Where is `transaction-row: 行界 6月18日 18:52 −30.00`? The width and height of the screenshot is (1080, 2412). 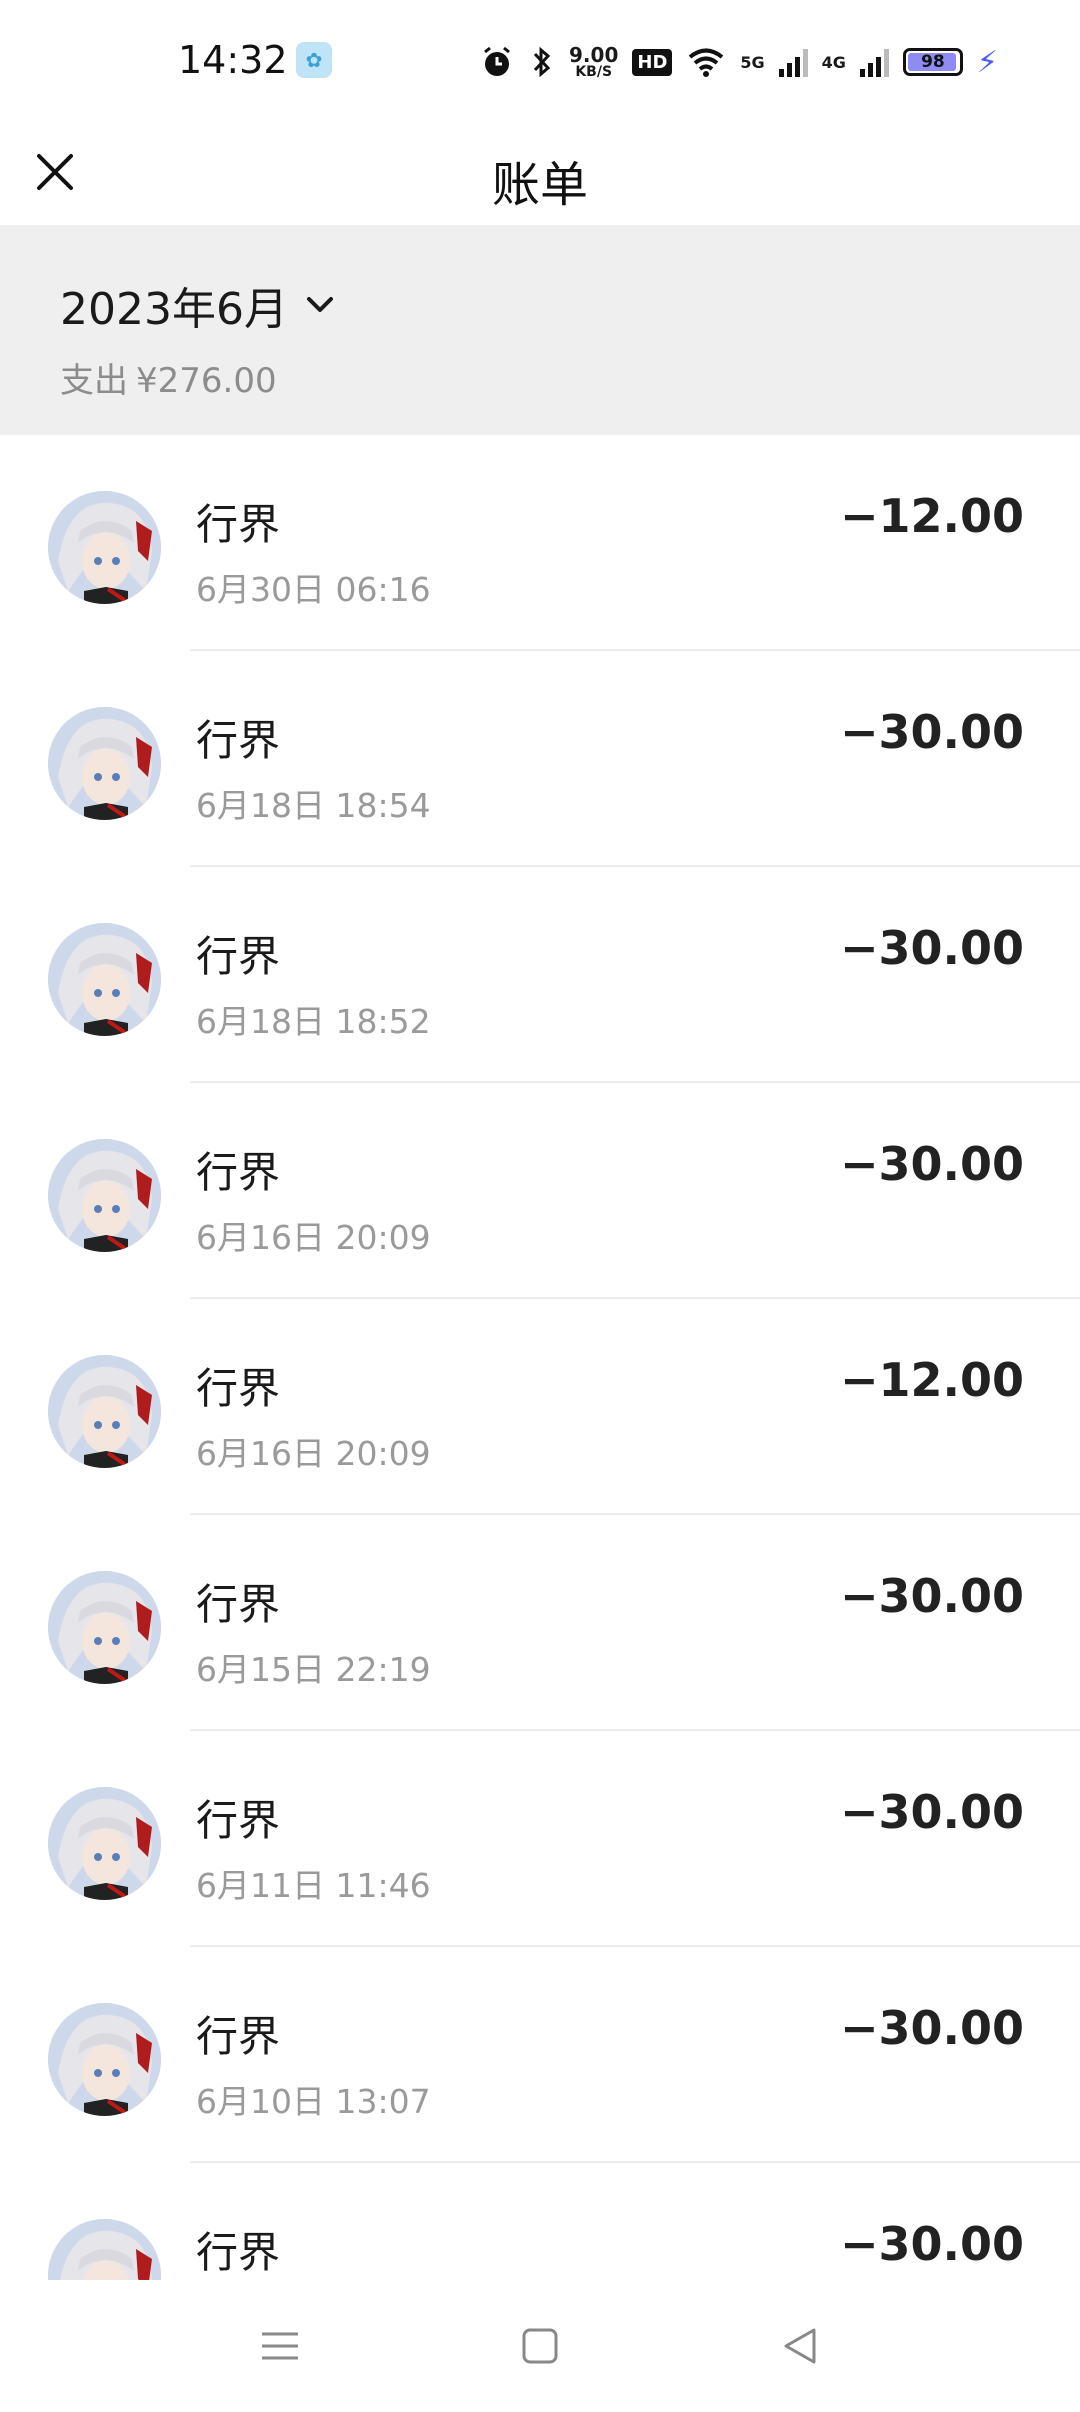 transaction-row: 行界 6月18日 18:52 −30.00 is located at coordinates (540, 975).